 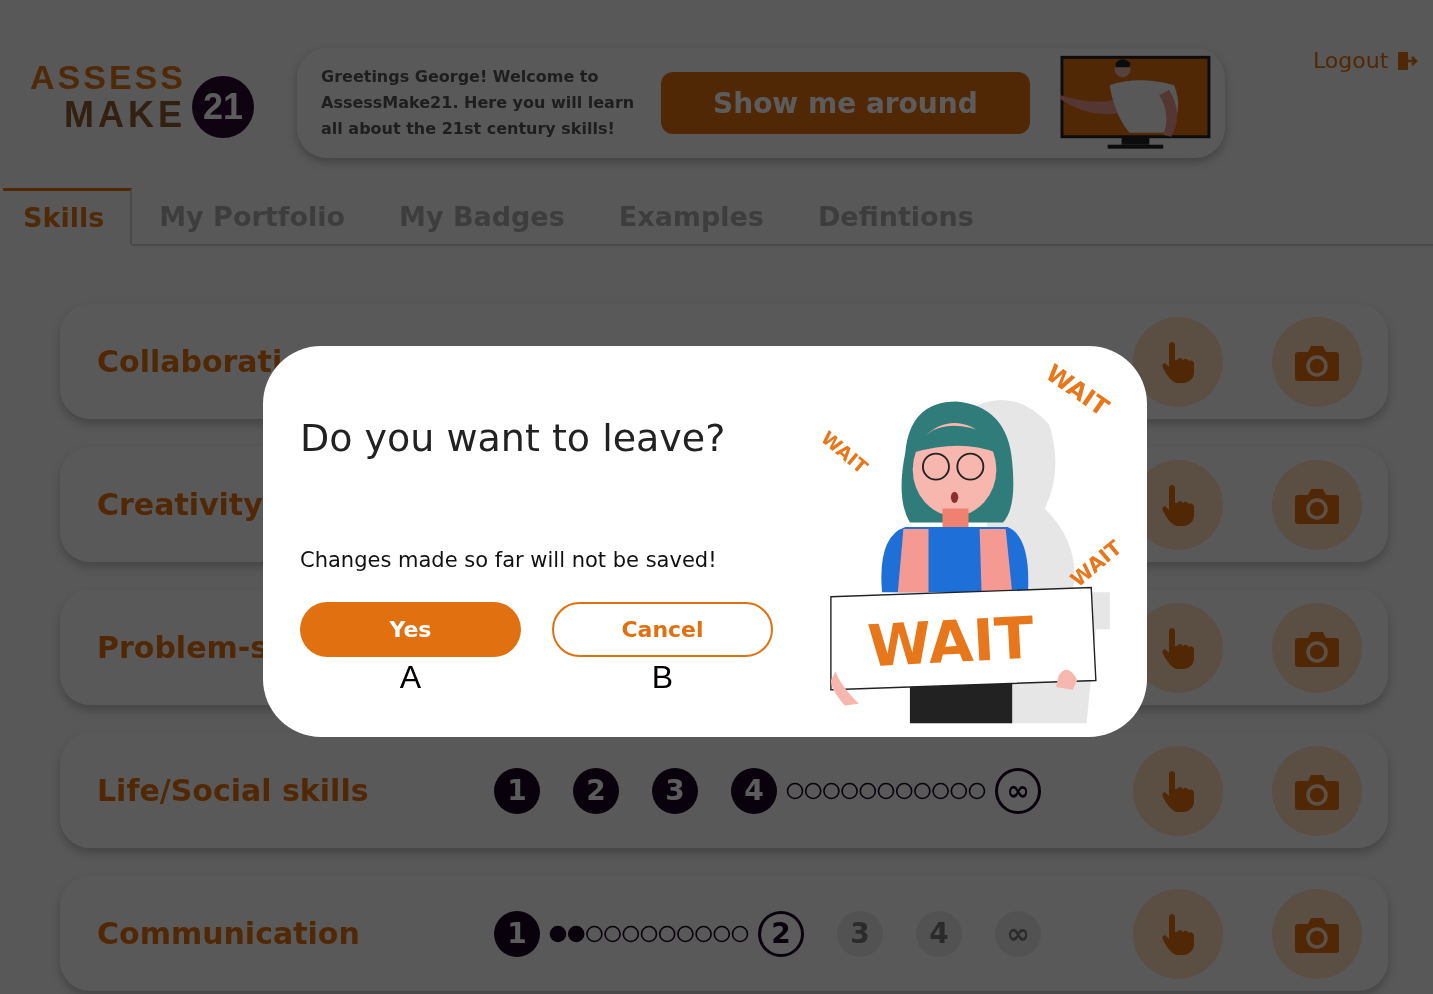 What do you see at coordinates (124, 115) in the screenshot?
I see `logo-text: MAKE` at bounding box center [124, 115].